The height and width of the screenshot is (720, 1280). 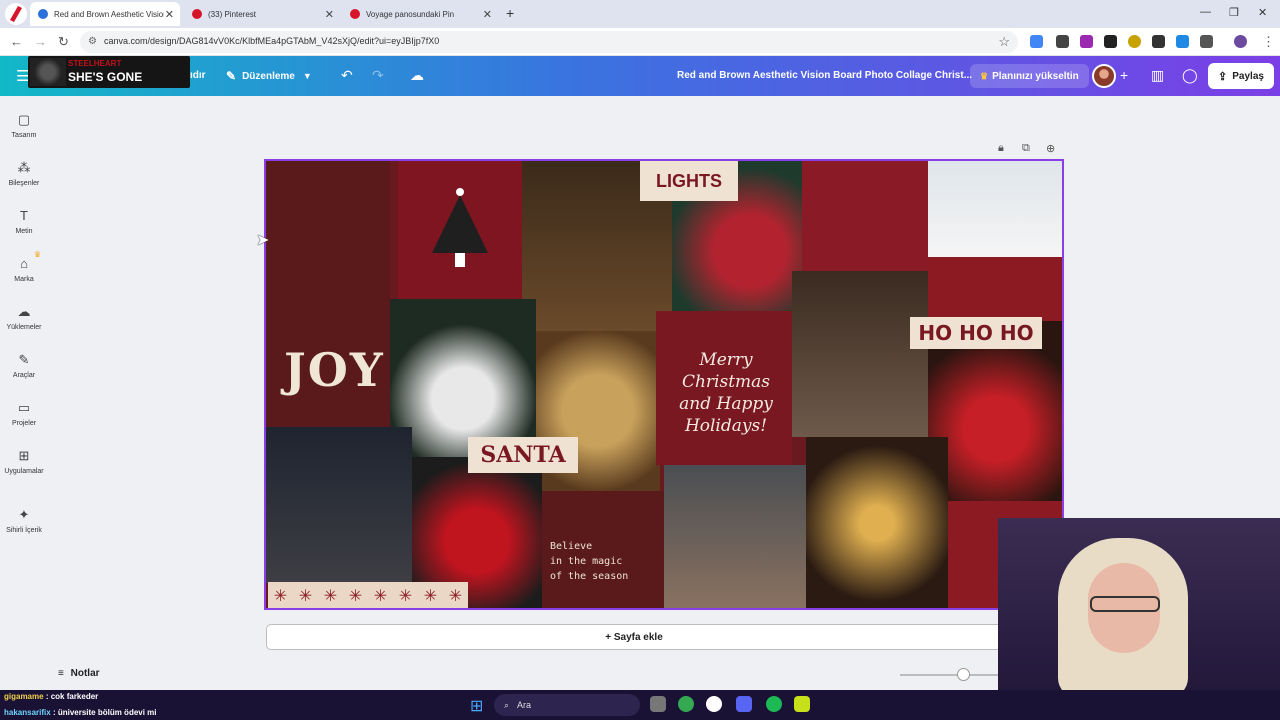 What do you see at coordinates (510, 13) in the screenshot?
I see `new-tab-icon: +` at bounding box center [510, 13].